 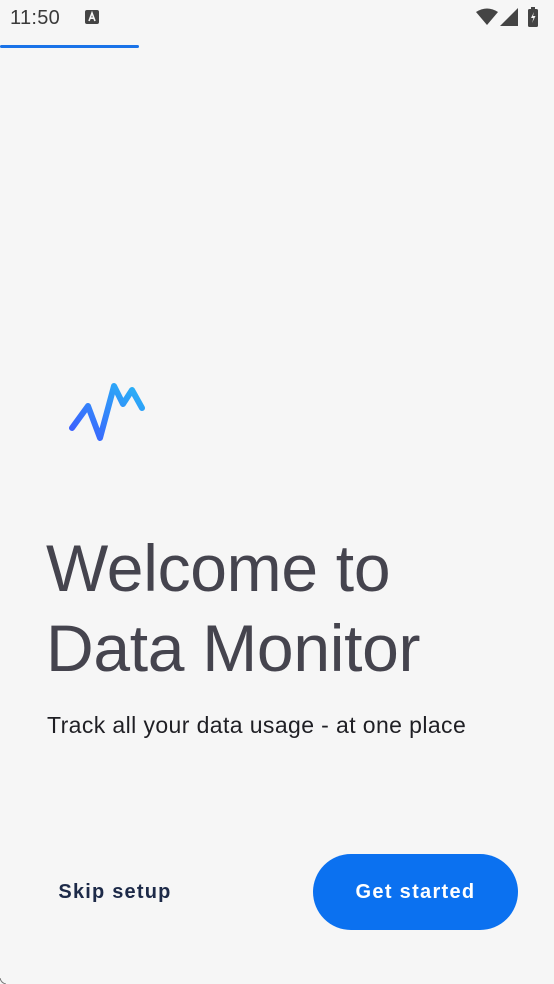 I want to click on wifi-icon, so click(x=487, y=16).